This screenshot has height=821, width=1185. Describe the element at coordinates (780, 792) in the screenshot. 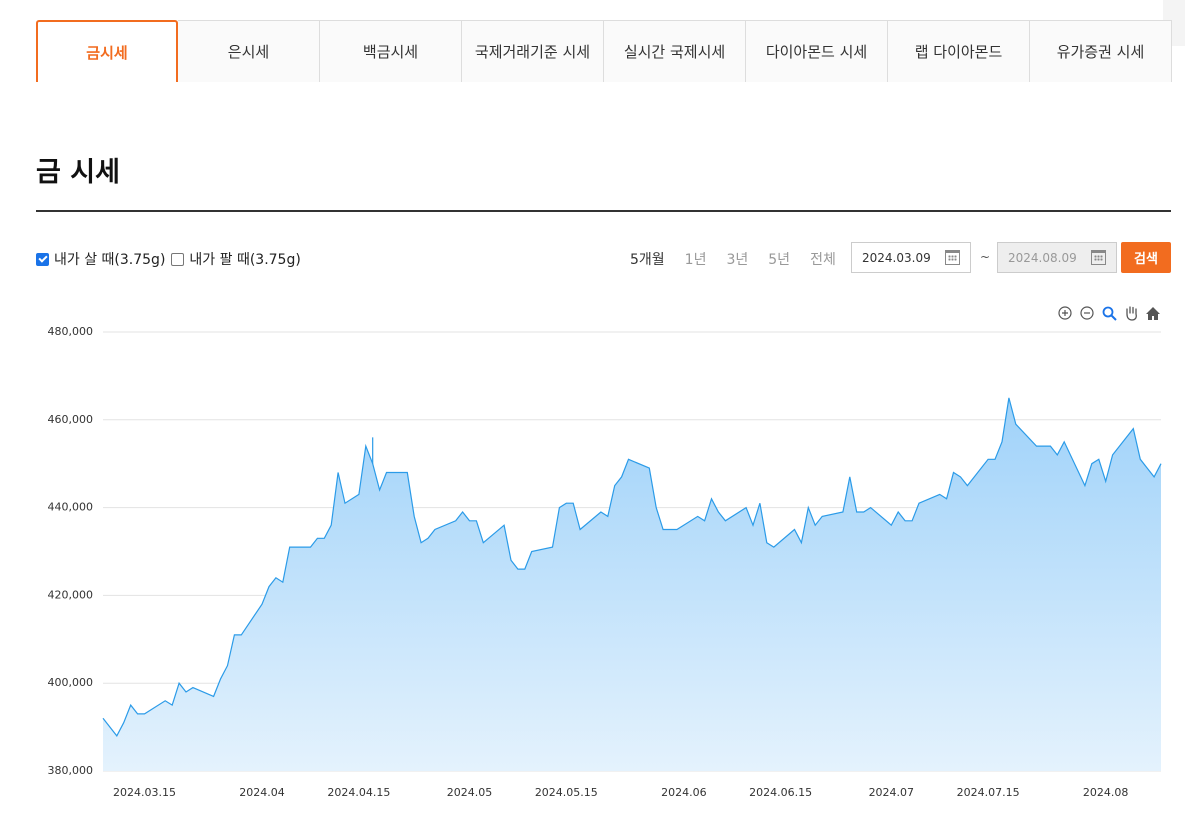

I see `x-tick-label: 2024.06.15` at that location.